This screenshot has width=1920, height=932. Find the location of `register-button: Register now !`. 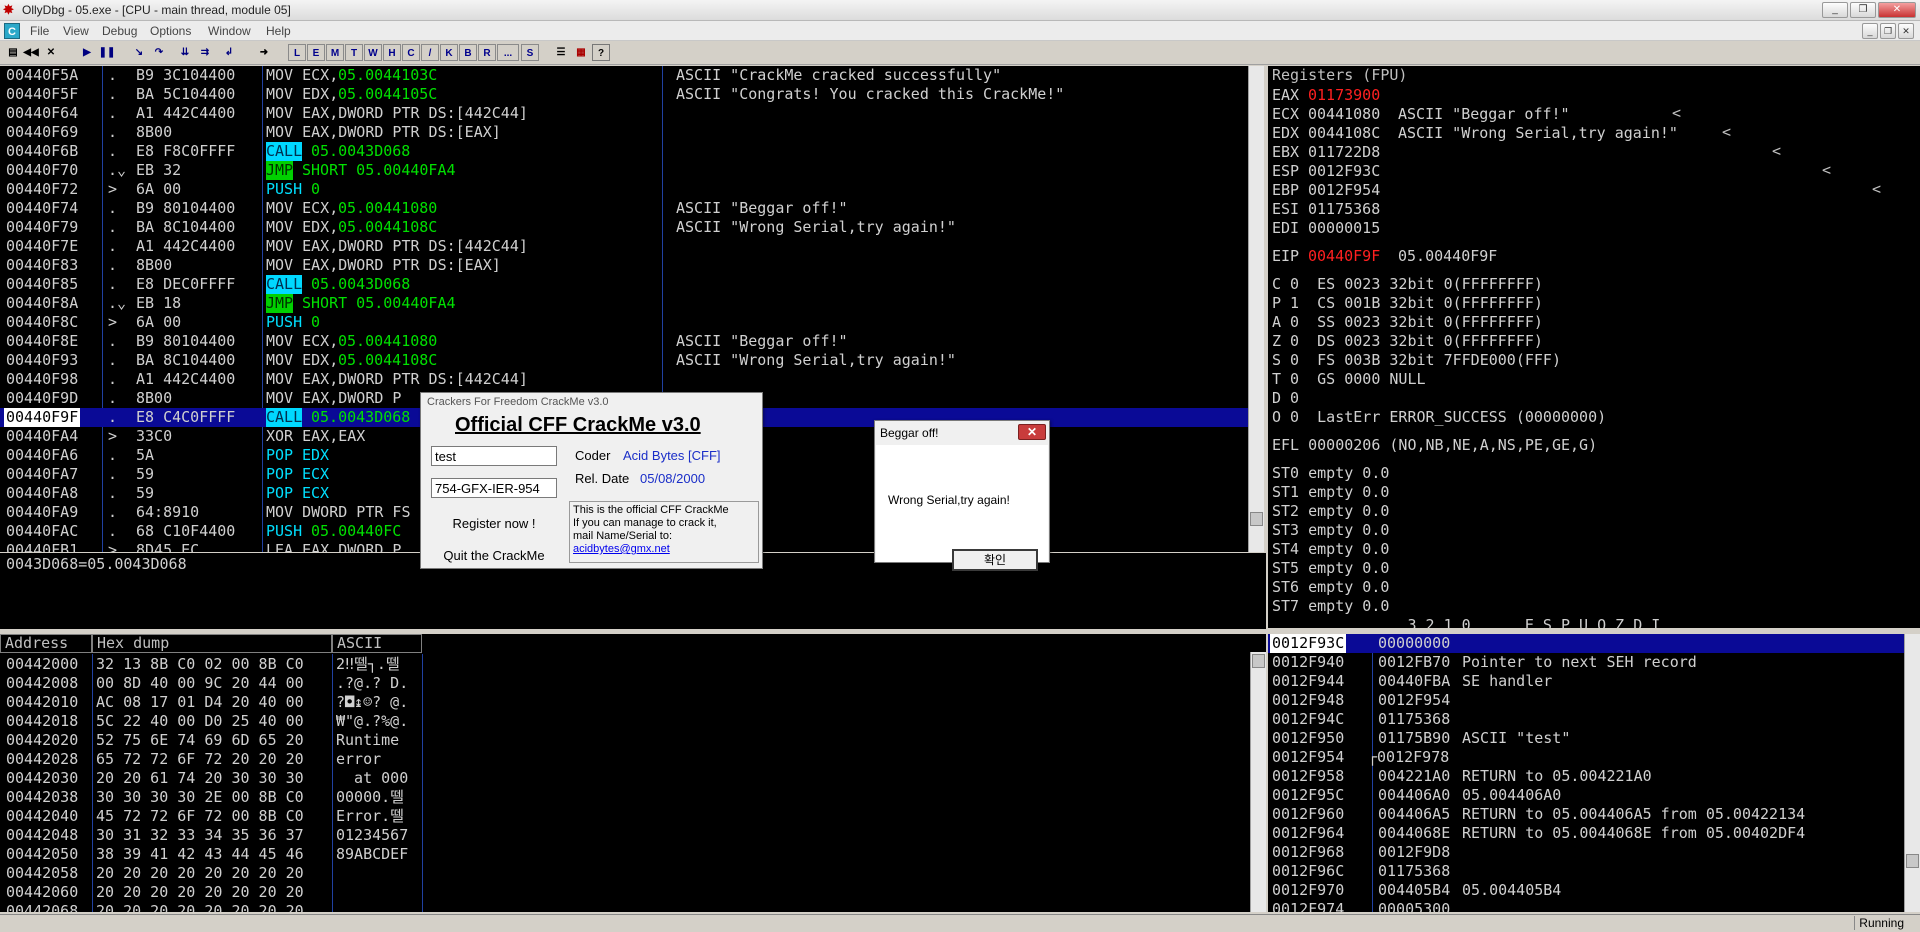

register-button: Register now ! is located at coordinates (494, 523).